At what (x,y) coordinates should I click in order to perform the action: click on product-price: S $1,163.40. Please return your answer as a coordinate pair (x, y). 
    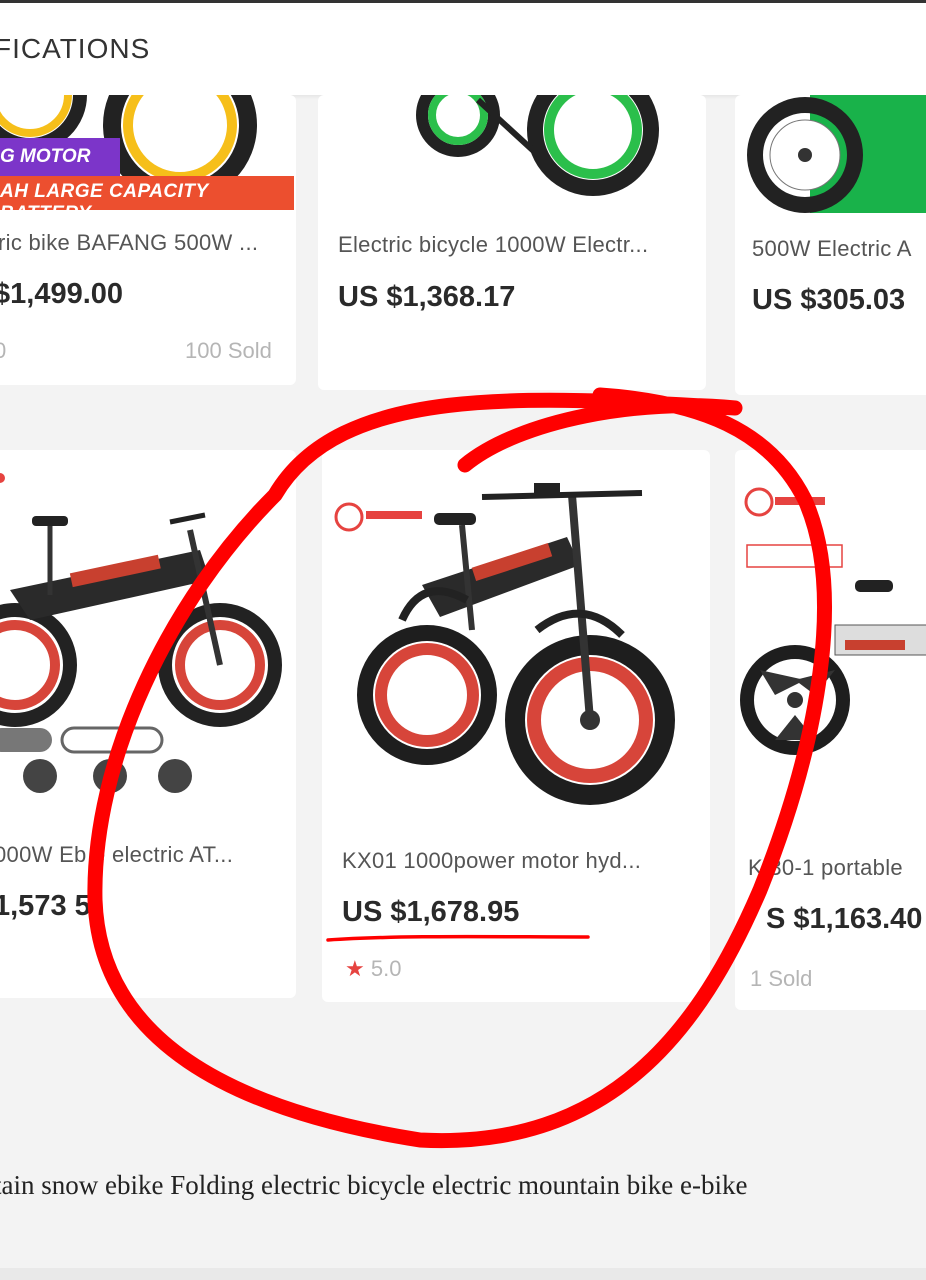
    Looking at the image, I should click on (844, 919).